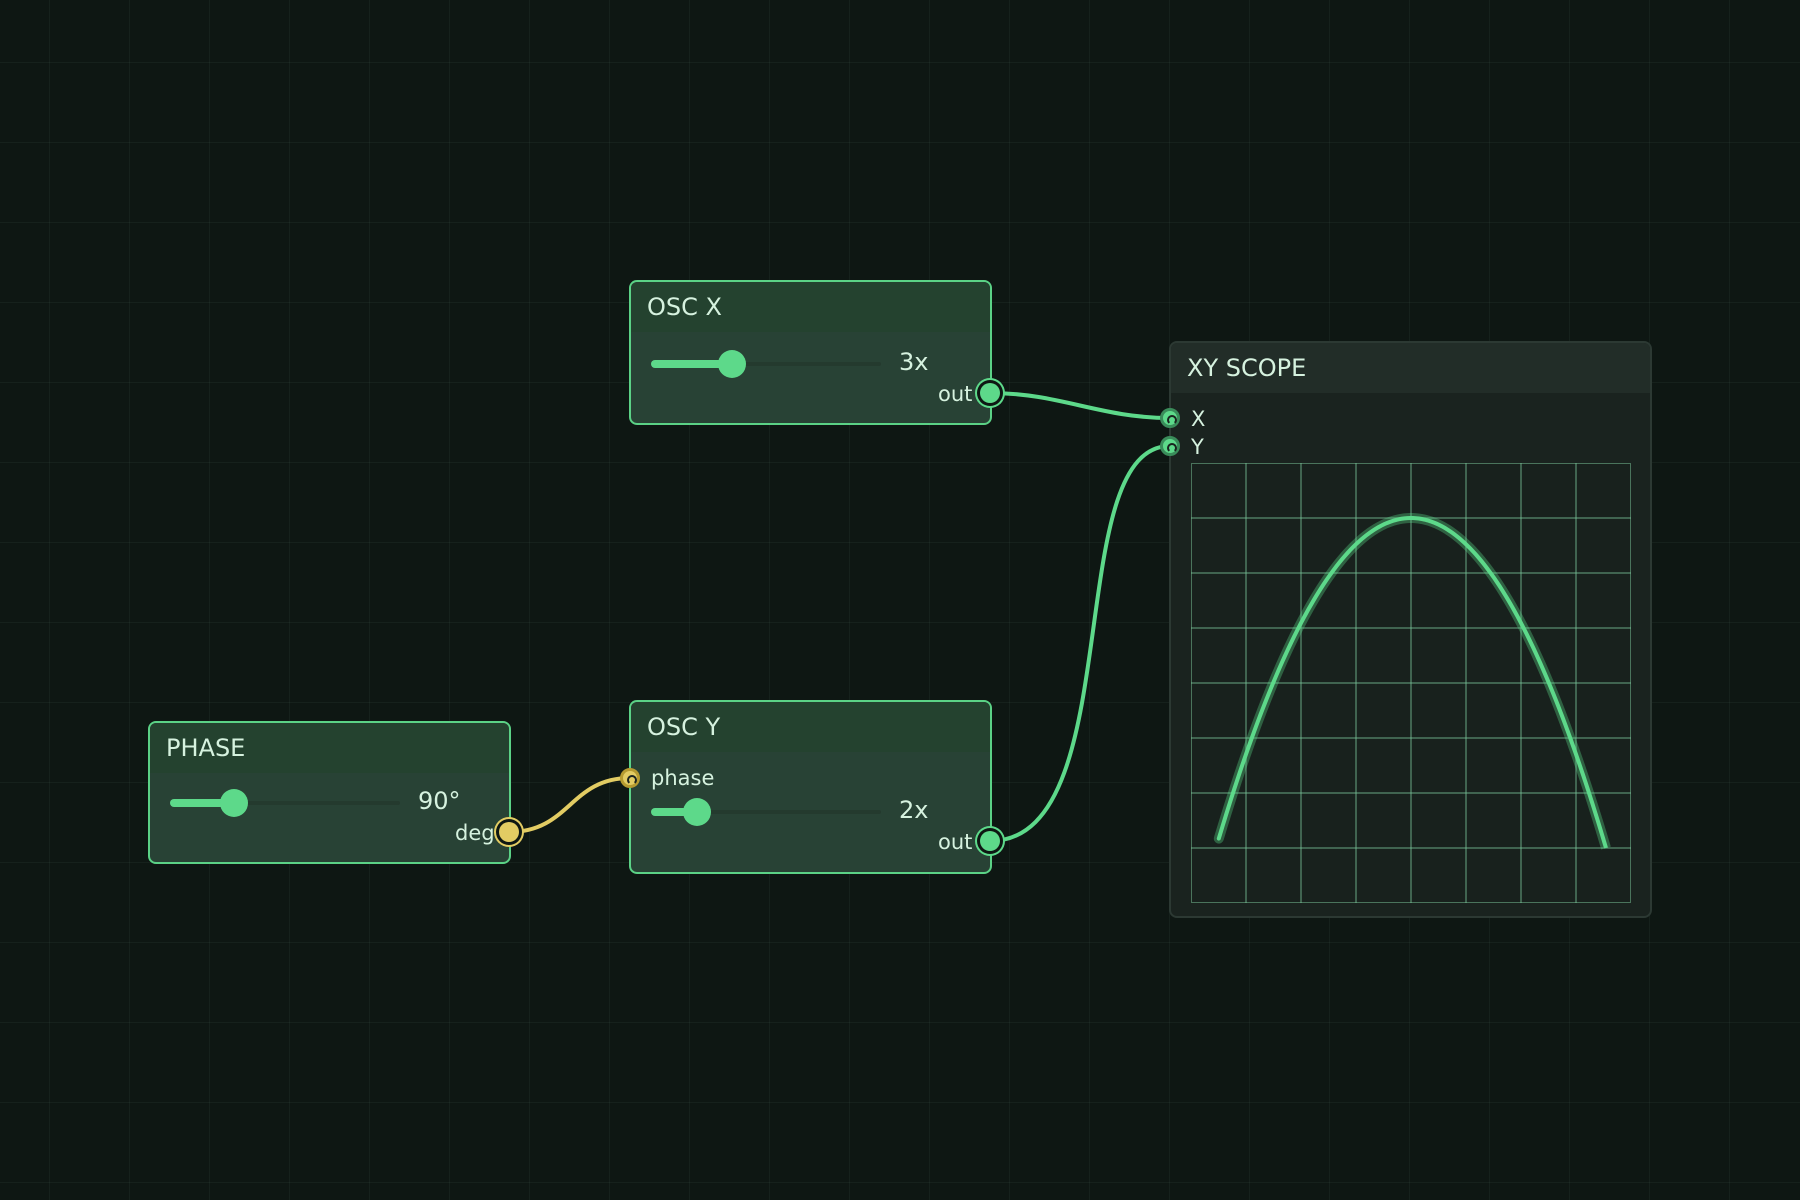 The width and height of the screenshot is (1800, 1200). What do you see at coordinates (955, 842) in the screenshot?
I see `osc-y-out-label: out` at bounding box center [955, 842].